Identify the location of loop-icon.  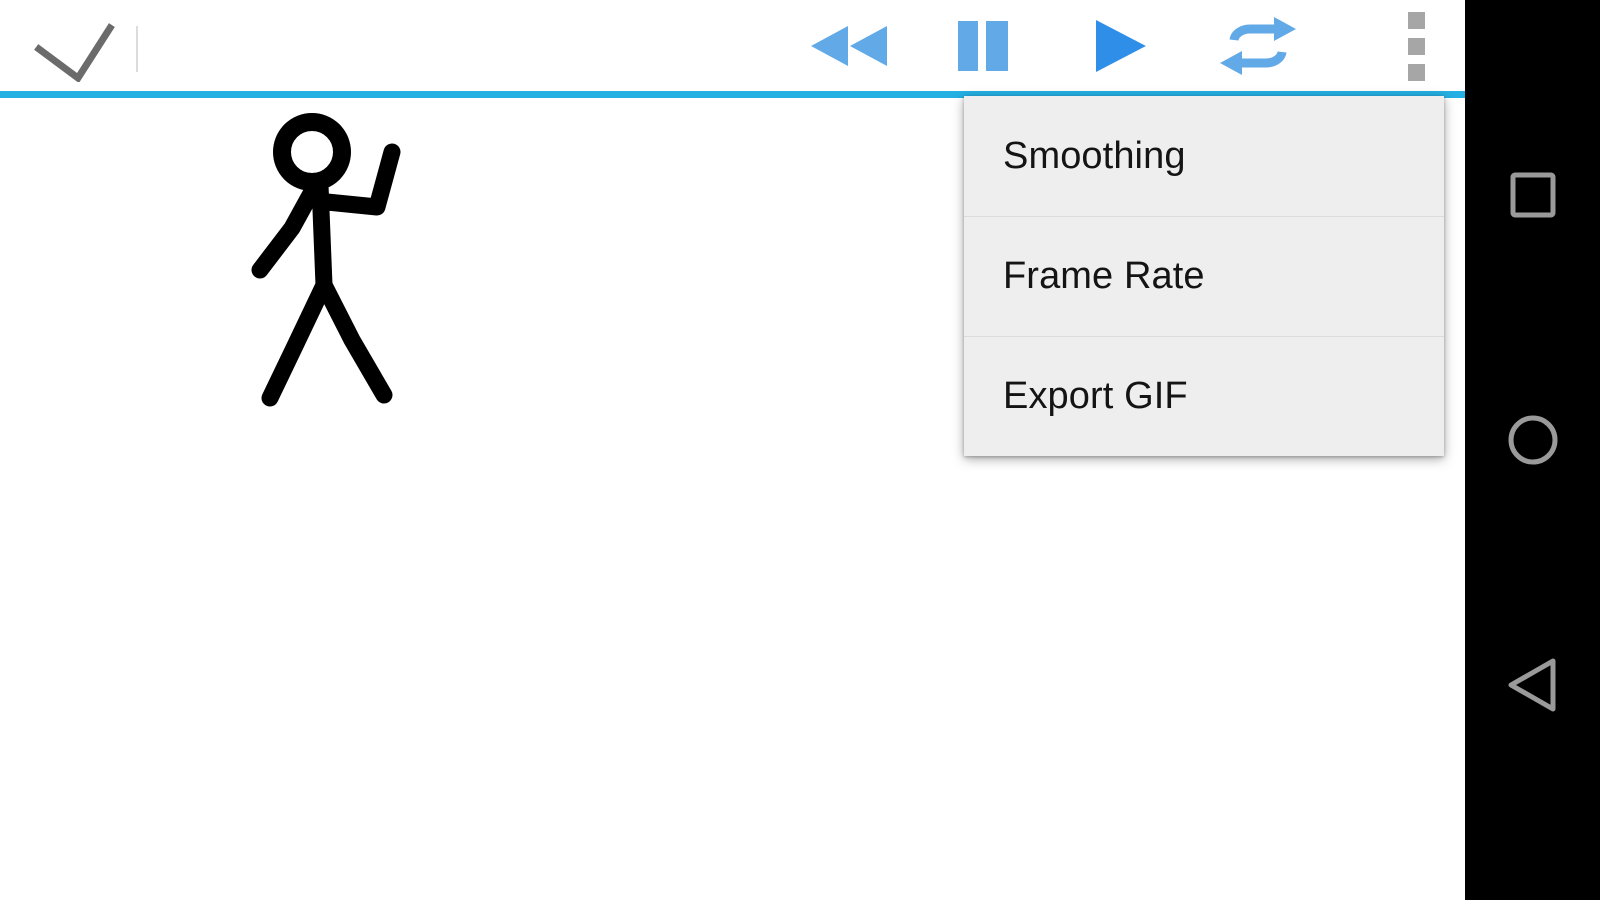
(1258, 46).